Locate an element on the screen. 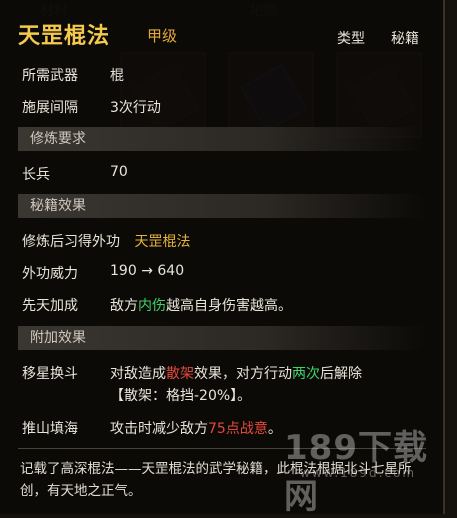 Image resolution: width=457 pixels, height=518 pixels. power-label: 外功威力 is located at coordinates (50, 274).